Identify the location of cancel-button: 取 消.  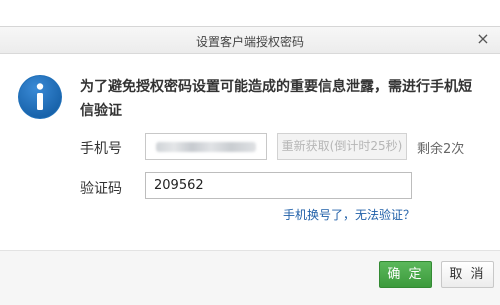
(467, 274).